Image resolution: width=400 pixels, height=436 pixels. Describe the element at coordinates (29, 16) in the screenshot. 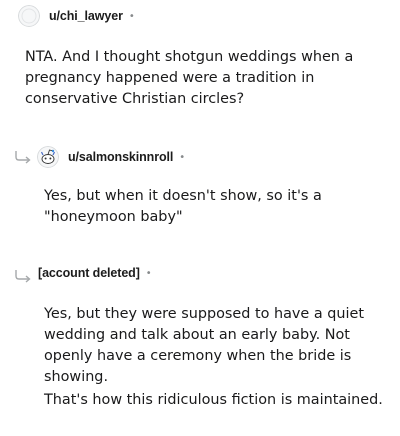

I see `default-avatar-icon` at that location.